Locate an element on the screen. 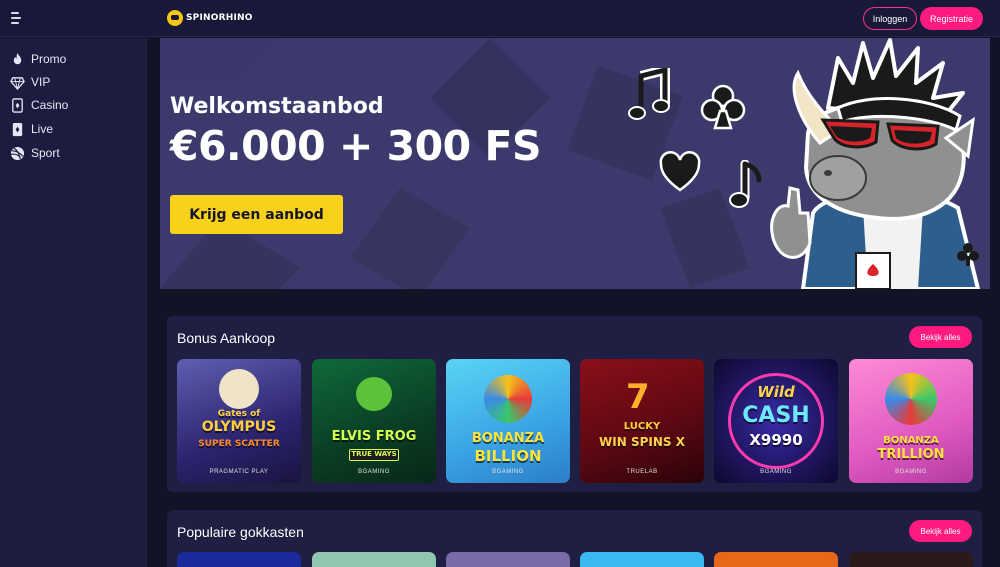 The width and height of the screenshot is (1000, 567). sidebar-item-label: Live is located at coordinates (42, 129).